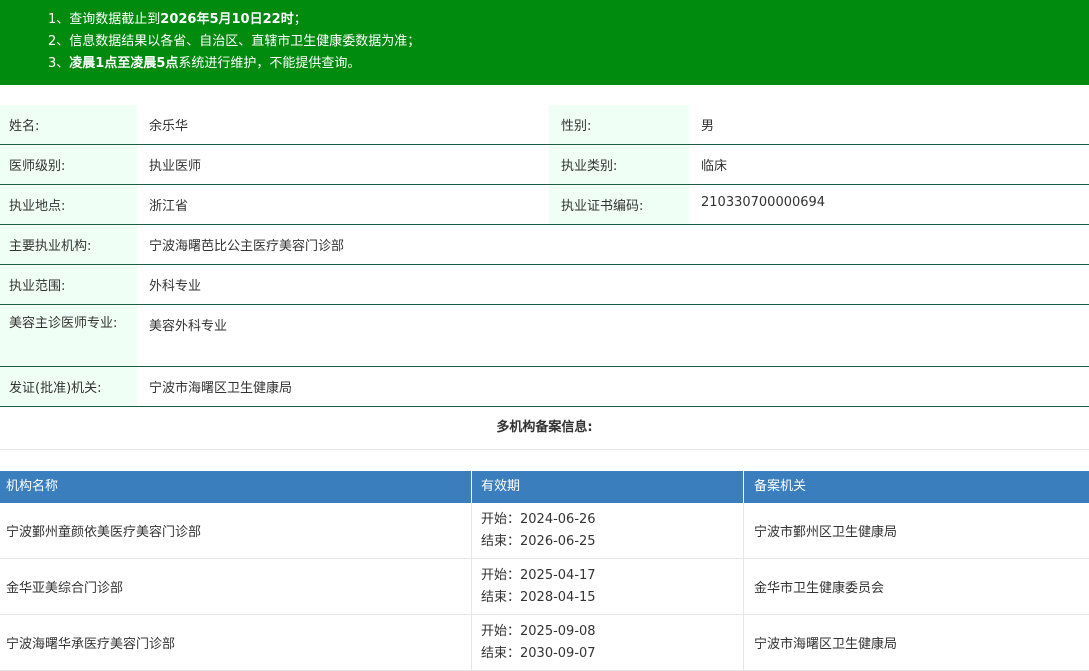 This screenshot has width=1089, height=671. I want to click on validity-end: 结束：2026-06-25, so click(538, 541).